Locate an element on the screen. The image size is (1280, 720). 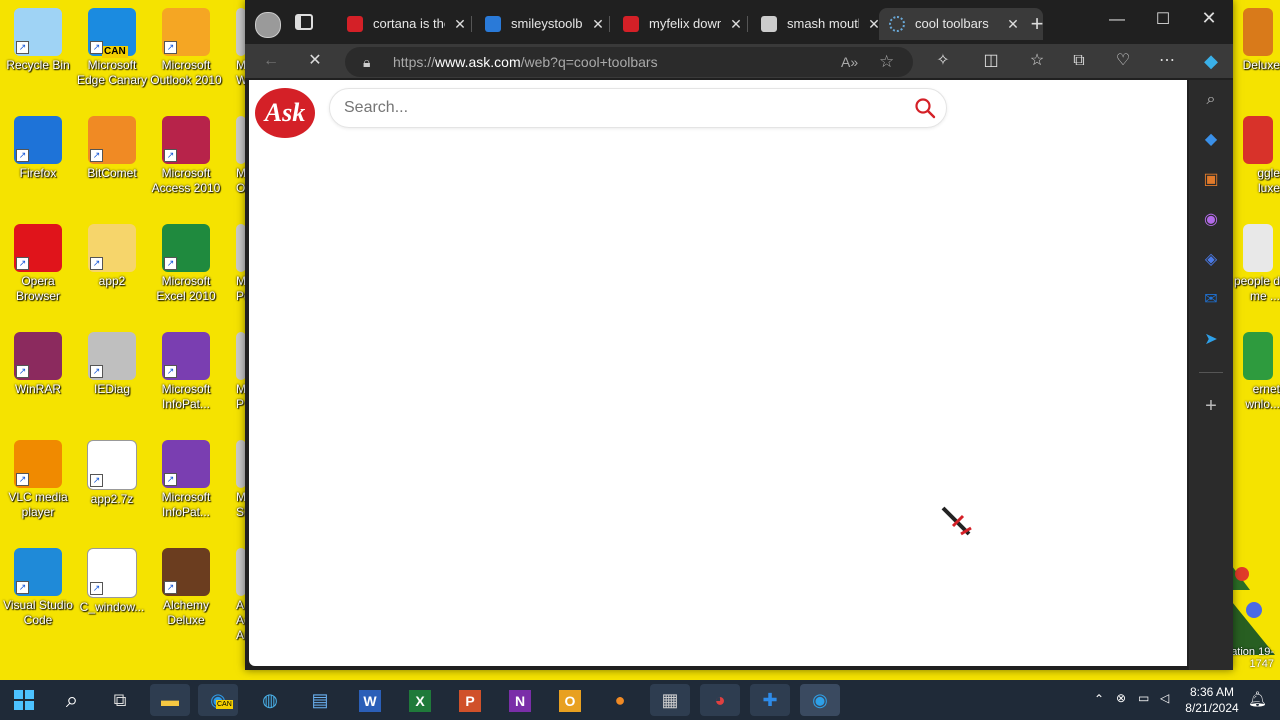
tab: smash mouth ✕ is located at coordinates (816, 24).